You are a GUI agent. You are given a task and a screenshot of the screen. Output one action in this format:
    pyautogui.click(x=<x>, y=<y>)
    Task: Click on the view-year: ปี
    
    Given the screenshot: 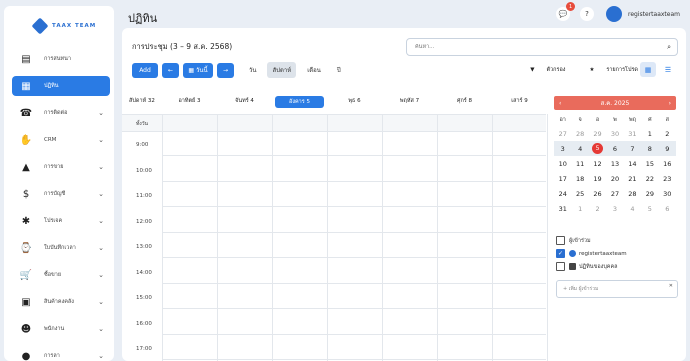 What is the action you would take?
    pyautogui.click(x=339, y=70)
    